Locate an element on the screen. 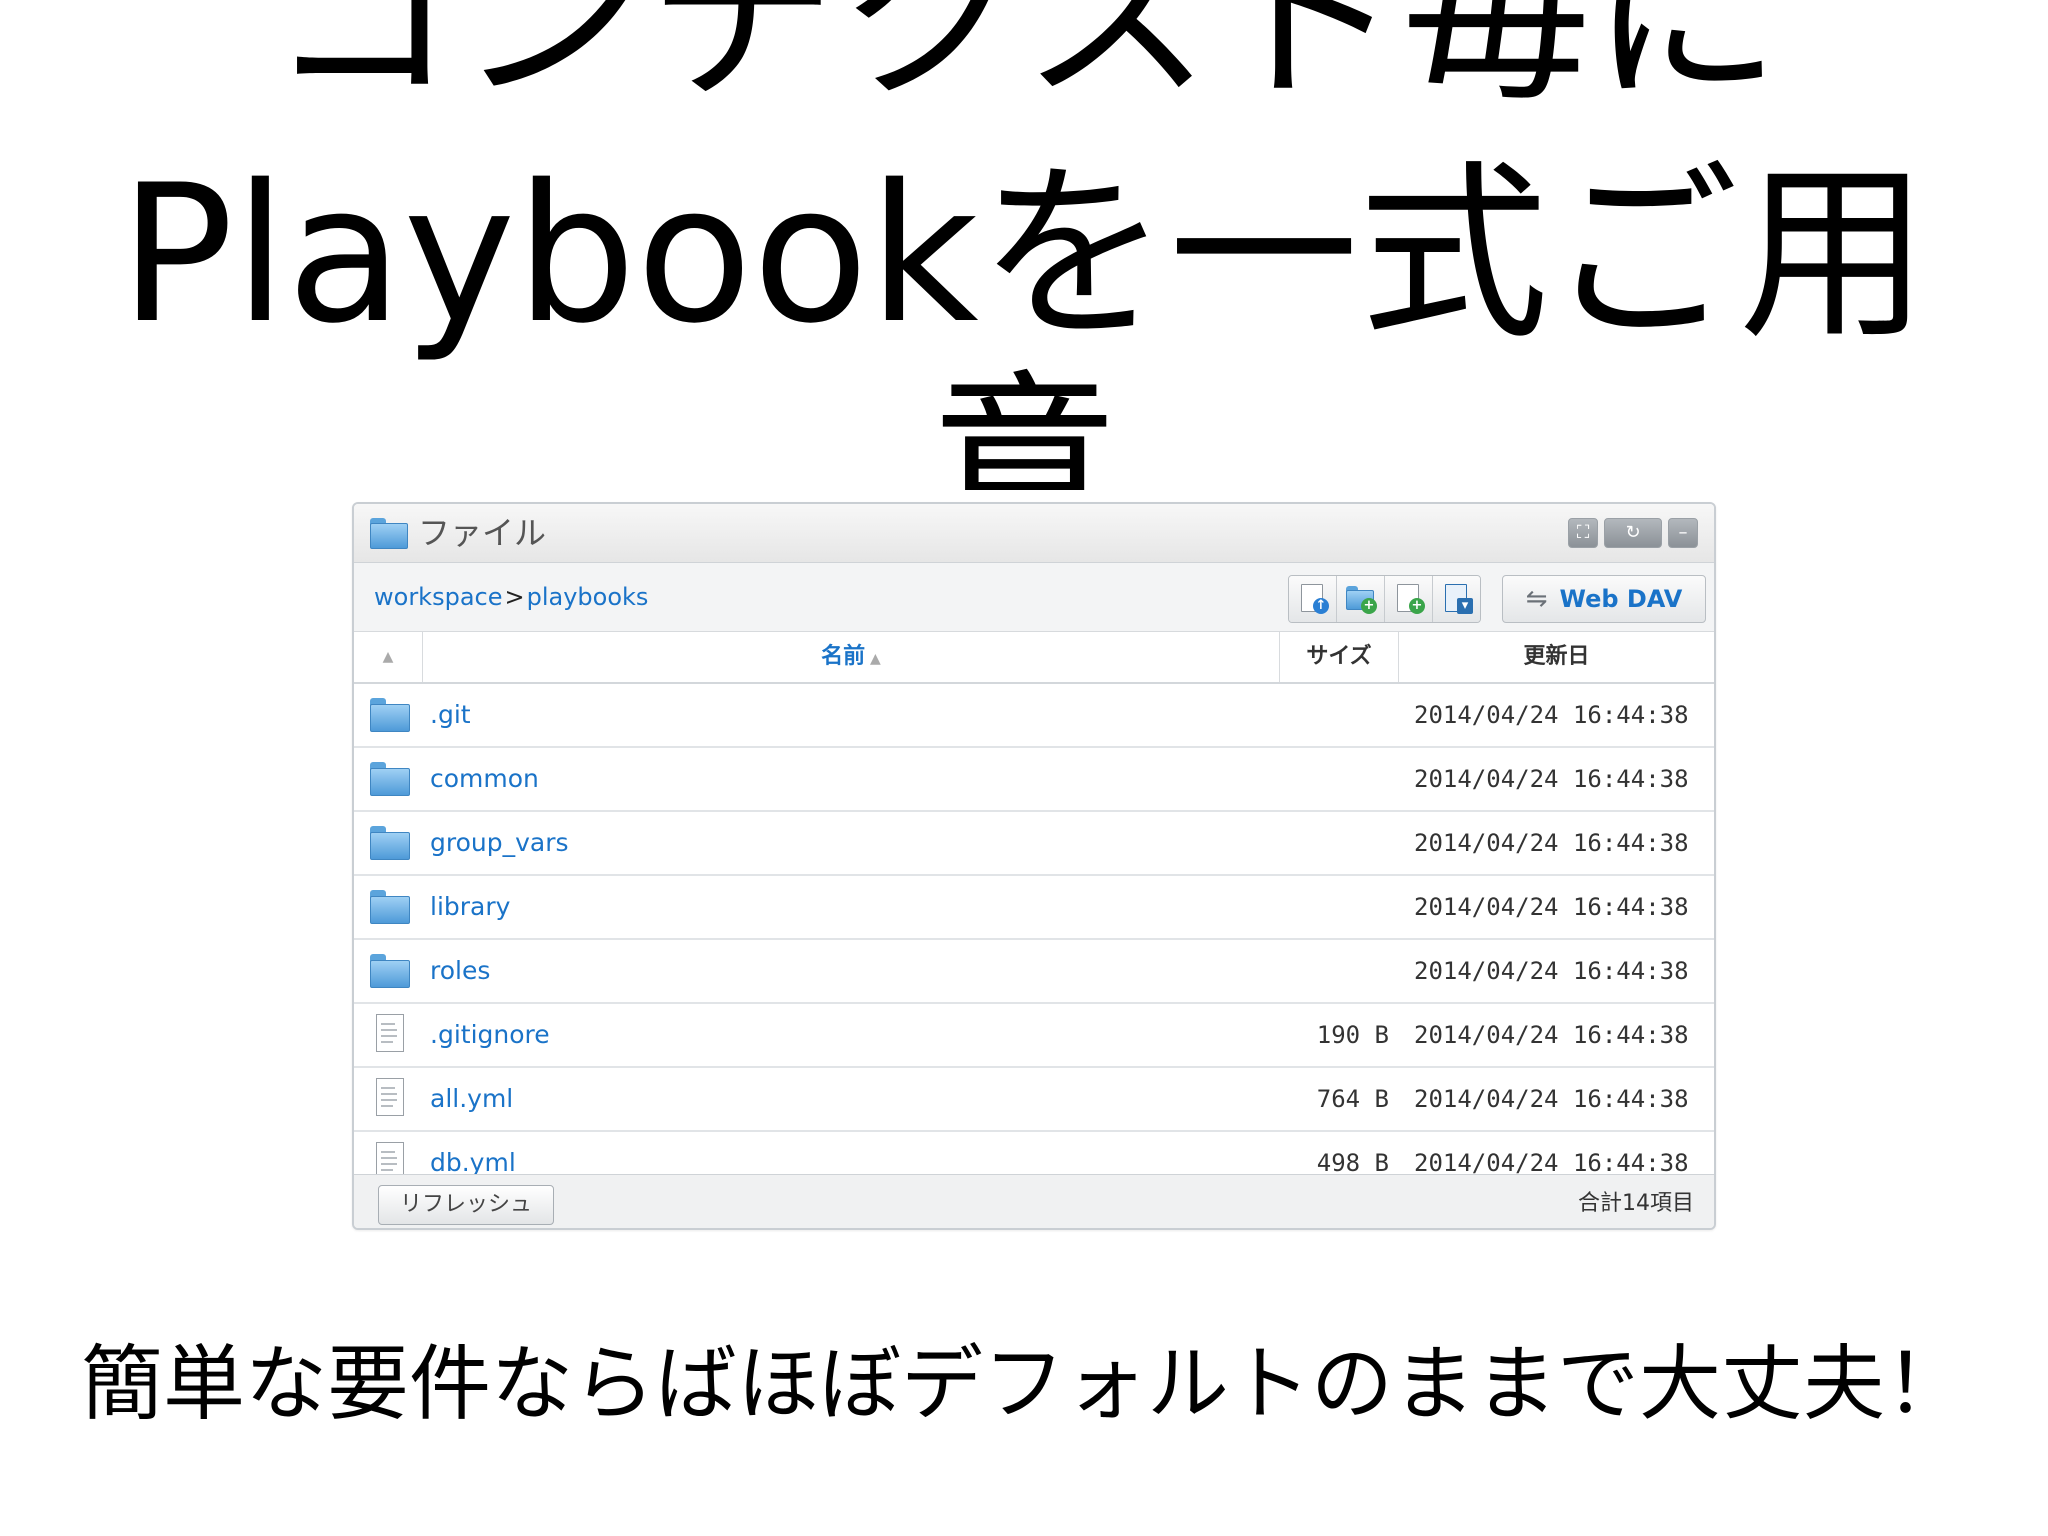  file-name: roles is located at coordinates (460, 971).